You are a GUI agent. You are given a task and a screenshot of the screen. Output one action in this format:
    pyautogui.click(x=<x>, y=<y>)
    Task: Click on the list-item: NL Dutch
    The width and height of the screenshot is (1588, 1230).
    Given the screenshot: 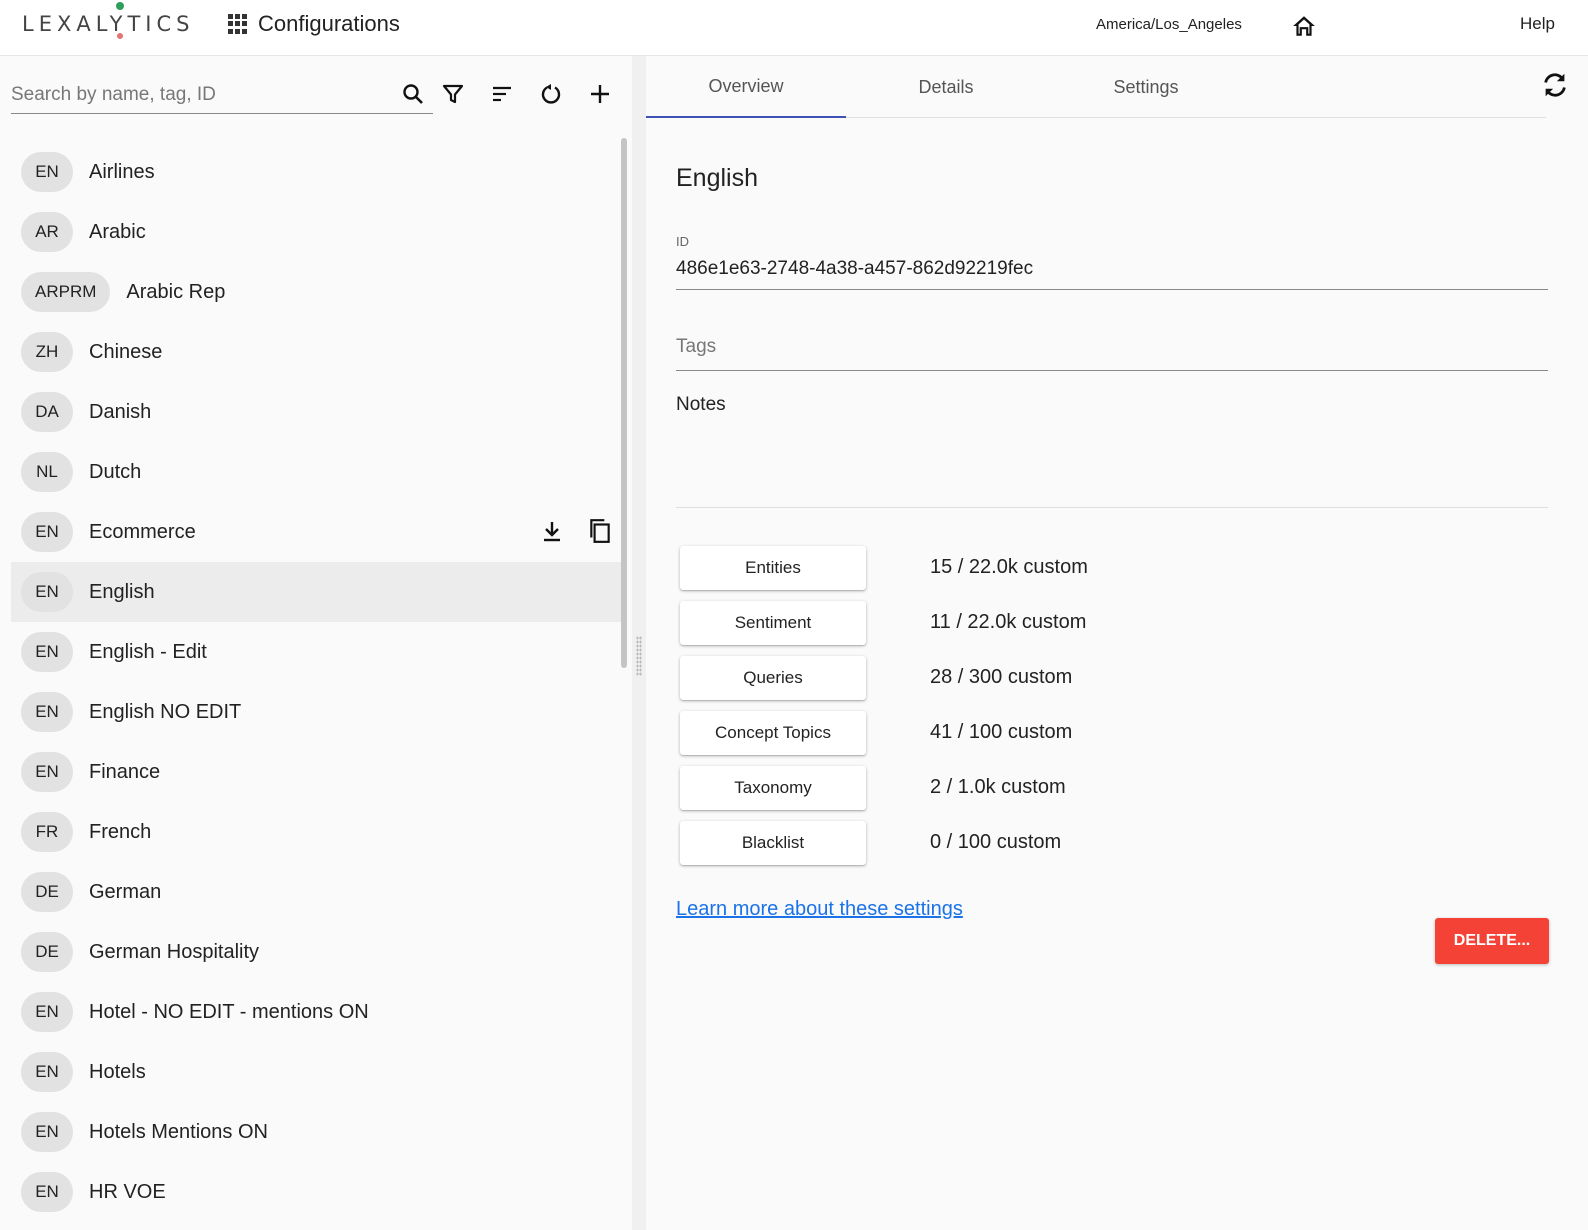 What is the action you would take?
    pyautogui.click(x=316, y=472)
    